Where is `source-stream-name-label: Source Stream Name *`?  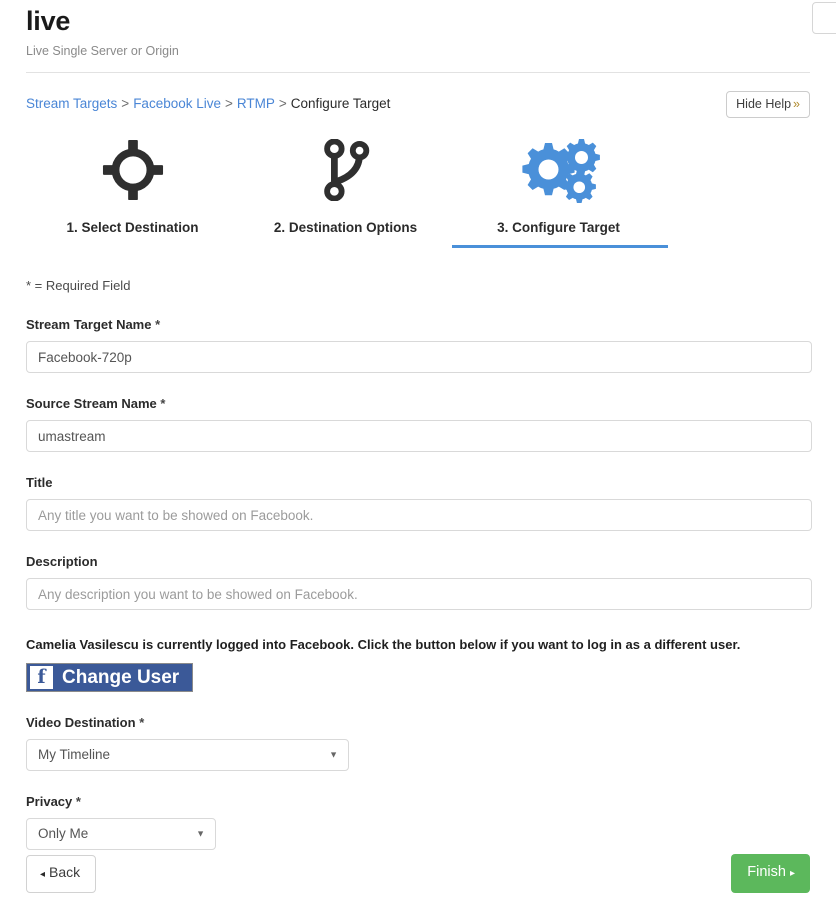
source-stream-name-label: Source Stream Name * is located at coordinates (96, 403).